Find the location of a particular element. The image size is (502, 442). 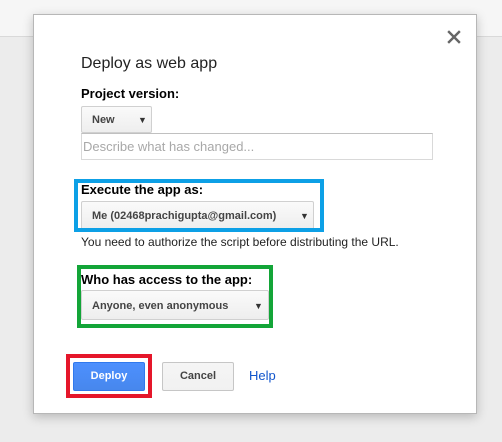

execute-as-selected: Me (02468prachigupta@gmail.com) is located at coordinates (184, 216).